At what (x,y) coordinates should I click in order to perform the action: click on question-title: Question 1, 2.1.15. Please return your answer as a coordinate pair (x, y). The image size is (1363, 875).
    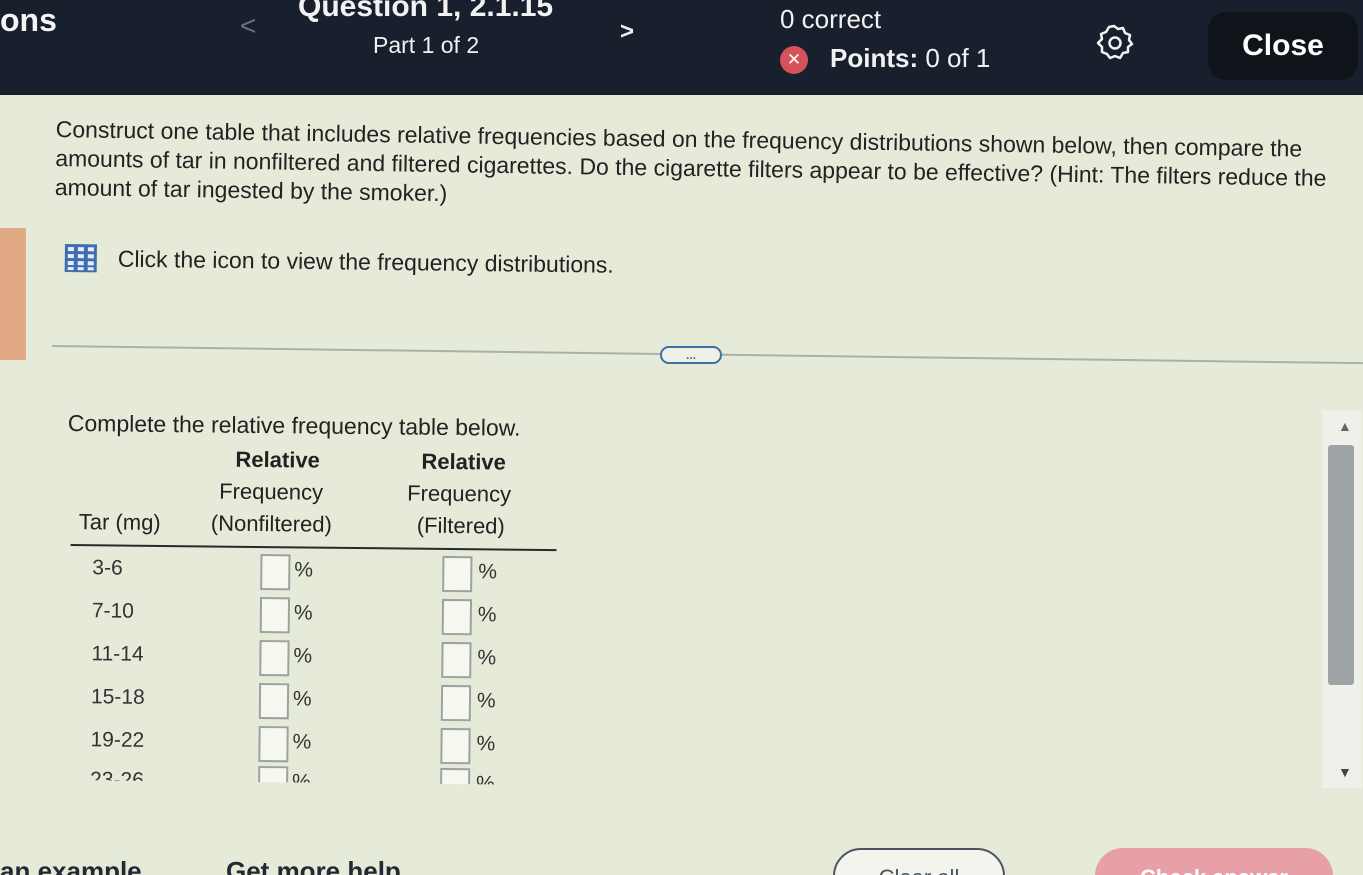
    Looking at the image, I should click on (426, 11).